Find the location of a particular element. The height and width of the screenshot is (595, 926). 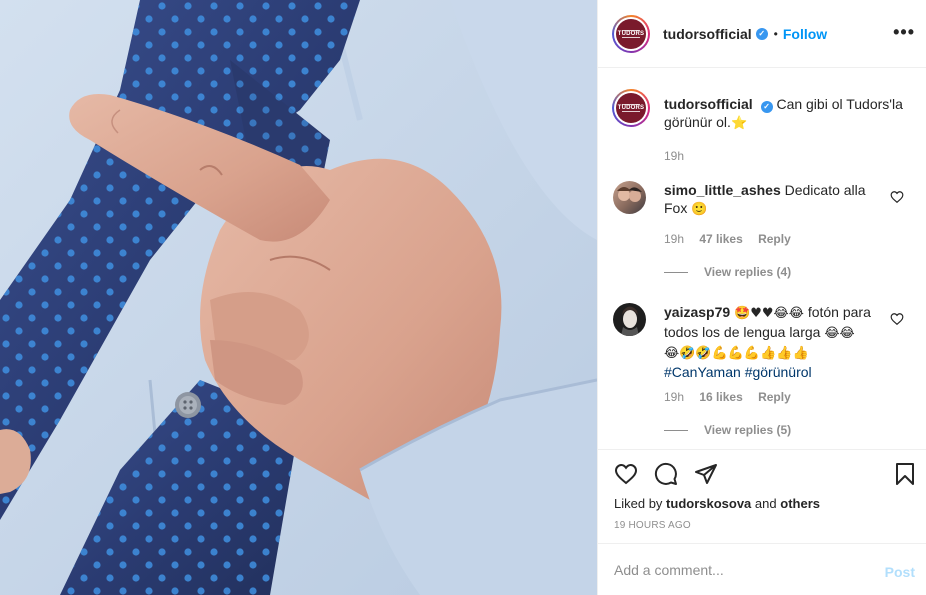

emoji-sequence-icon: 😂🤣🤣💪💪💪👍👍👍 is located at coordinates (736, 353).